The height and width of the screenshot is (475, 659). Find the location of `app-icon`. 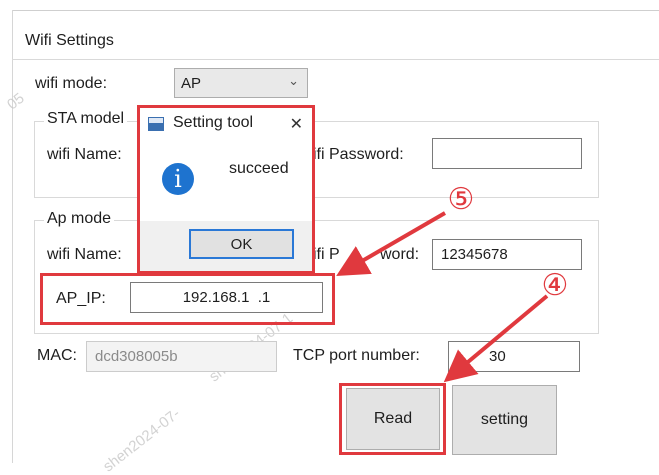

app-icon is located at coordinates (156, 124).